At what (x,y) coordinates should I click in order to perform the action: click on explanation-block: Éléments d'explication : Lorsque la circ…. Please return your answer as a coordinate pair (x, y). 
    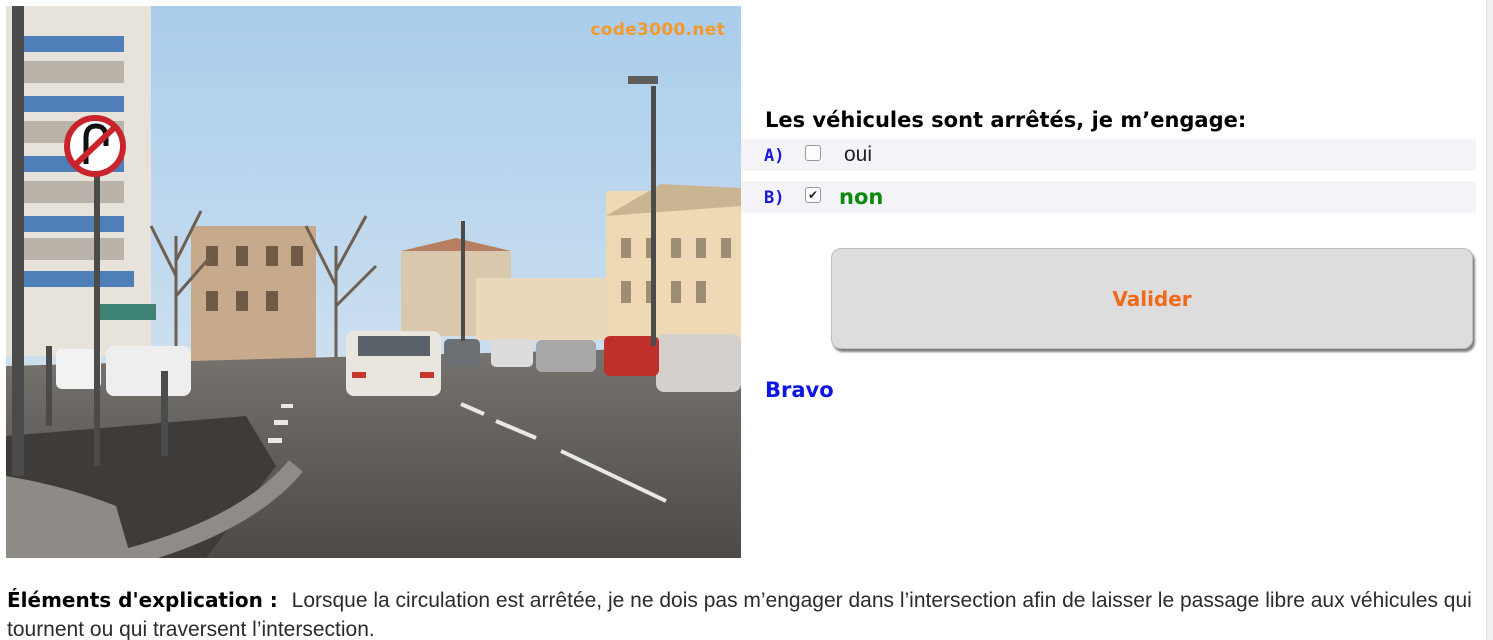
    Looking at the image, I should click on (742, 613).